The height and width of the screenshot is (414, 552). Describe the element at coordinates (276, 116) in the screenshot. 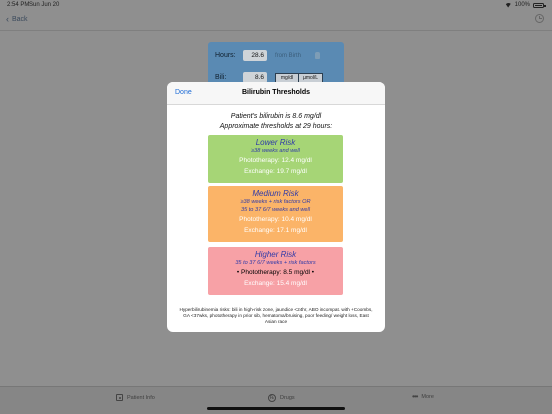

I see `summary-line-bilirubin: Patient's bilirubin is 8.6 mg/dl` at that location.